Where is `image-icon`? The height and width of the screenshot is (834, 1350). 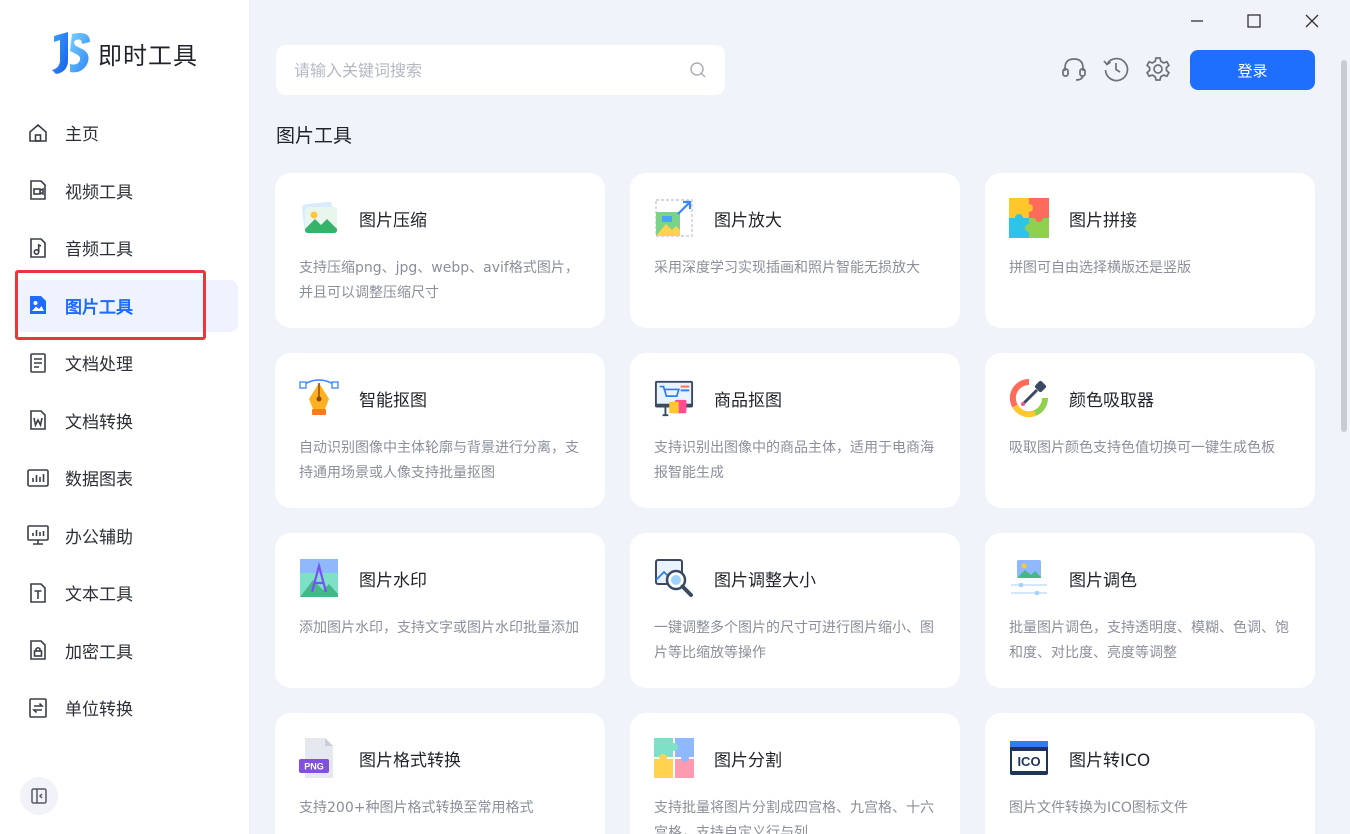
image-icon is located at coordinates (38, 305).